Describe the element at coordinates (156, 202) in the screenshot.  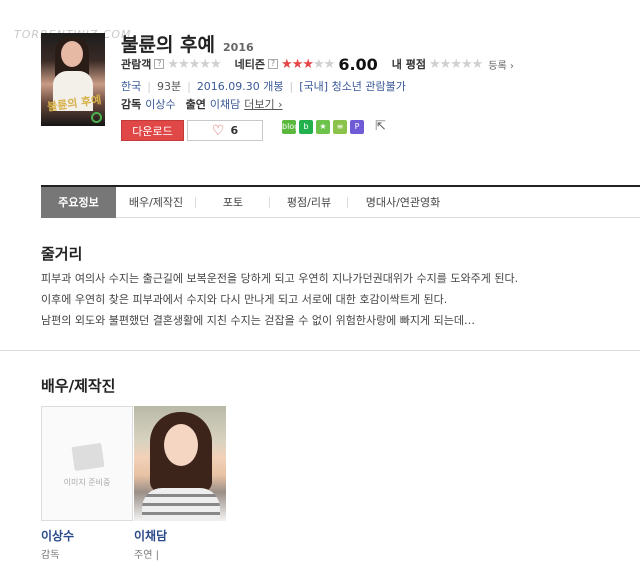
I see `tab-cast-crew: 배우/제작진` at that location.